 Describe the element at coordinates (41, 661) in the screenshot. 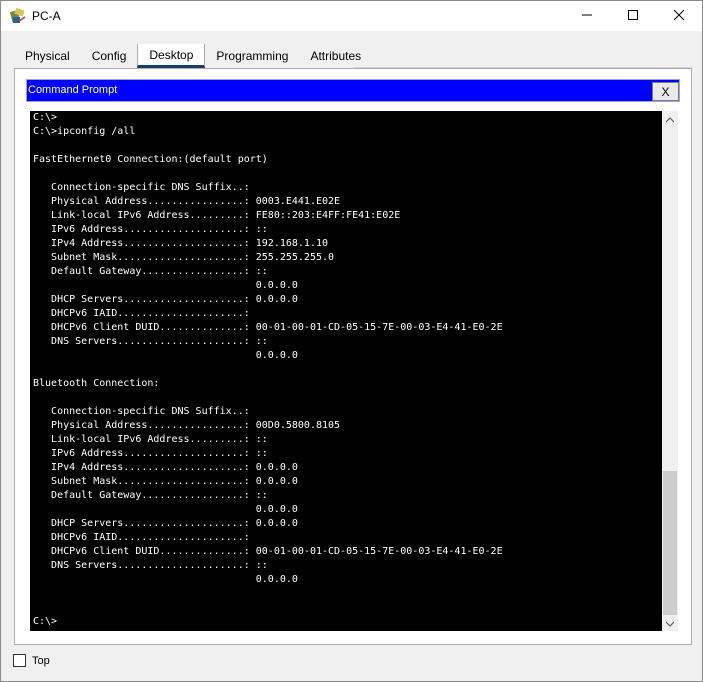

I see `top-checkbox-label: Top` at that location.